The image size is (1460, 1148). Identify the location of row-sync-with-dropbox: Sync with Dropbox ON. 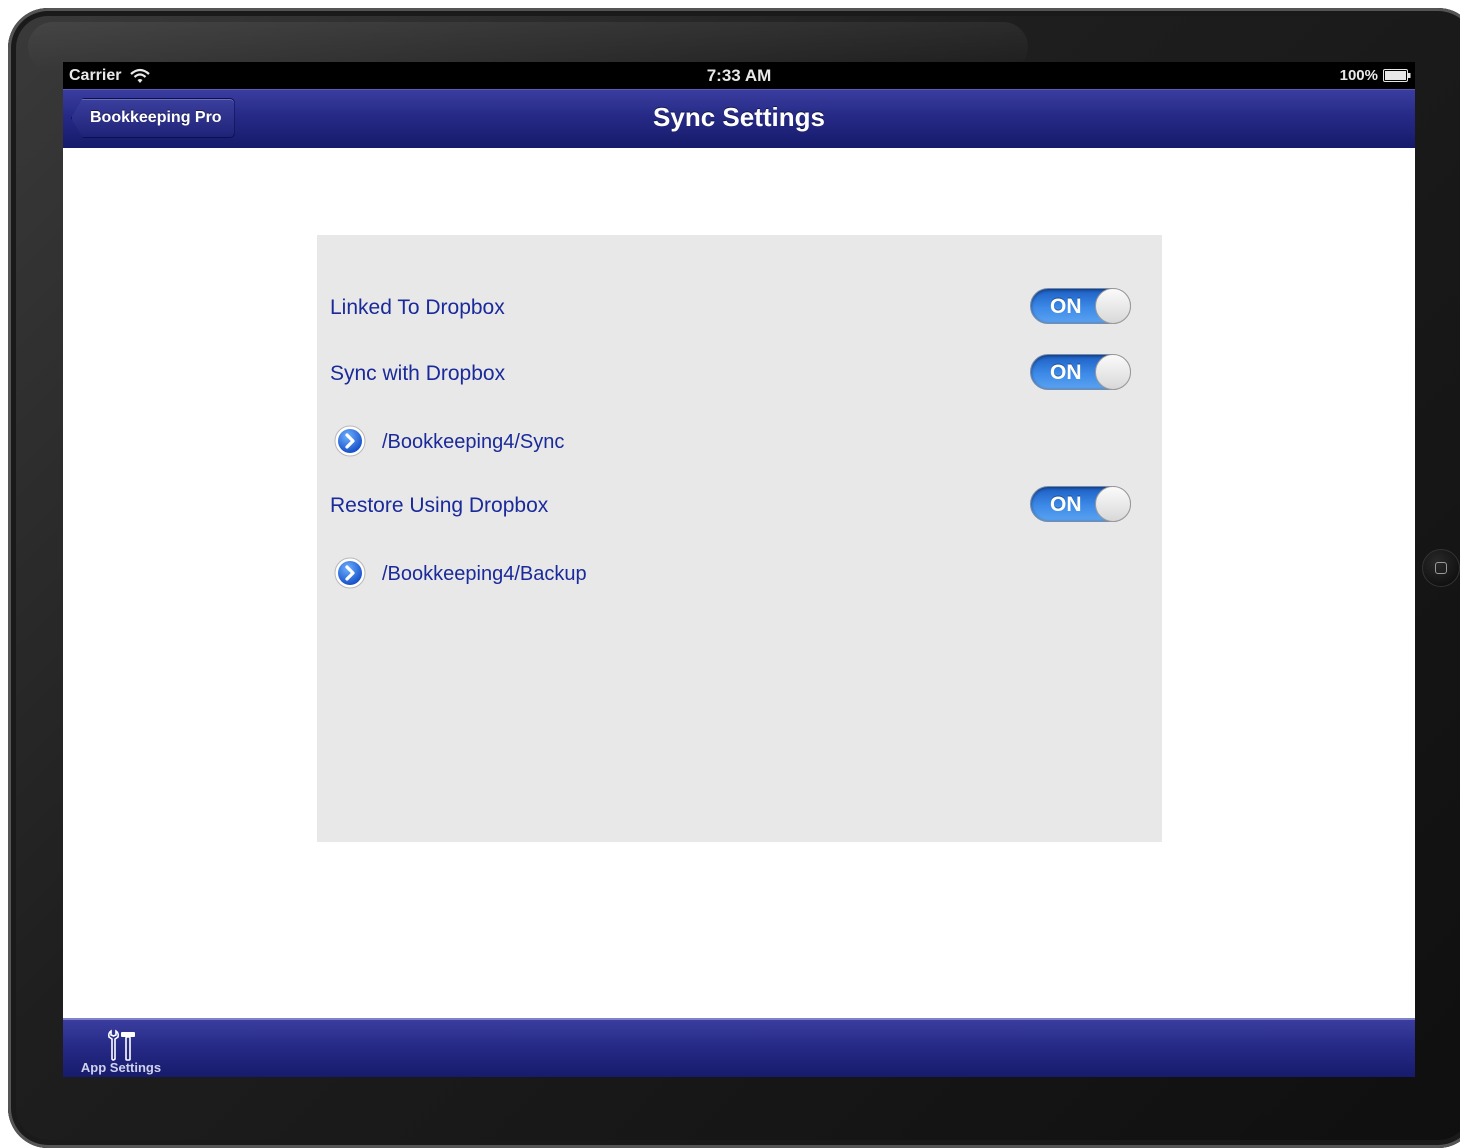
(740, 374).